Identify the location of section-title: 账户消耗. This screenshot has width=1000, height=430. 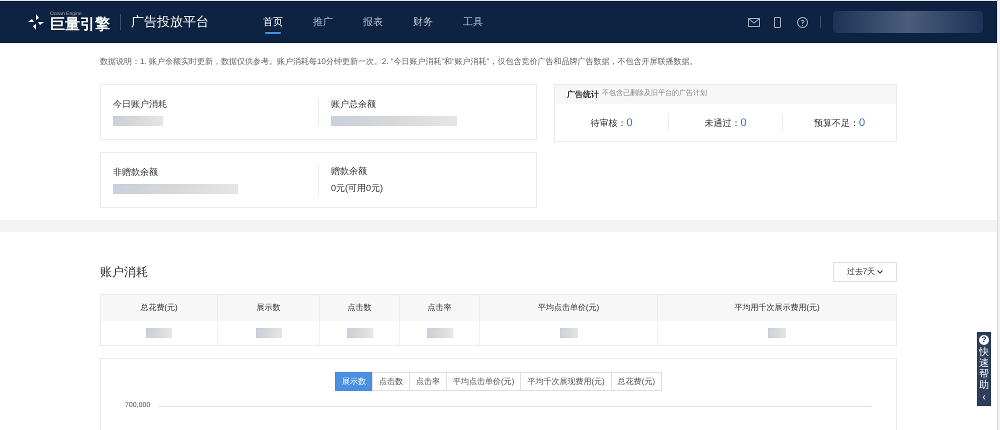
(124, 272).